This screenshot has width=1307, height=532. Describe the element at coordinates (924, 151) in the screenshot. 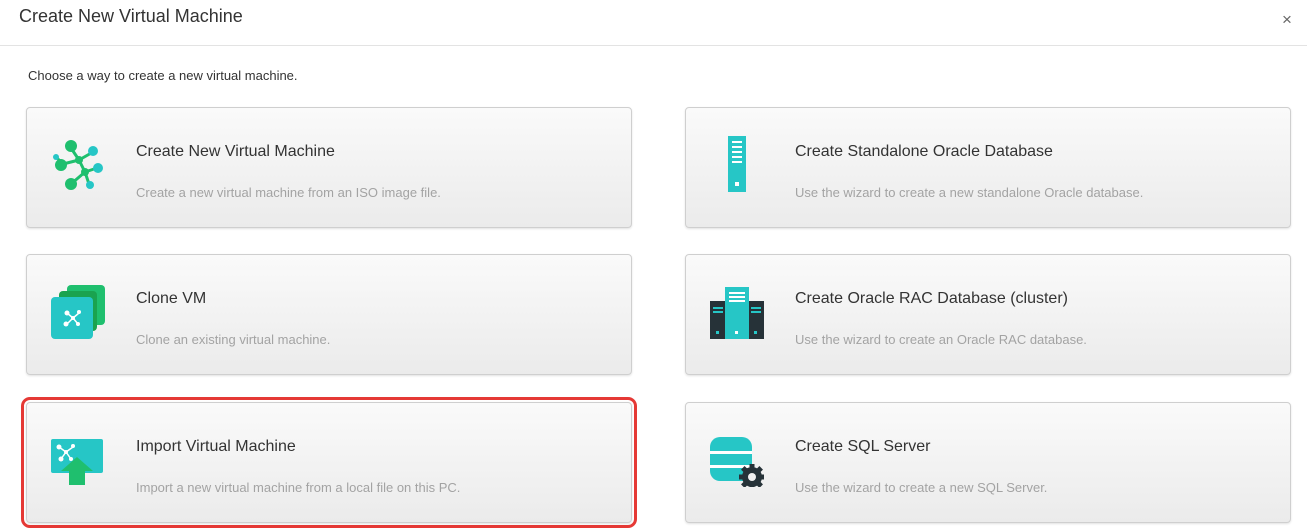

I see `option-title: Create Standalone Oracle Database` at that location.